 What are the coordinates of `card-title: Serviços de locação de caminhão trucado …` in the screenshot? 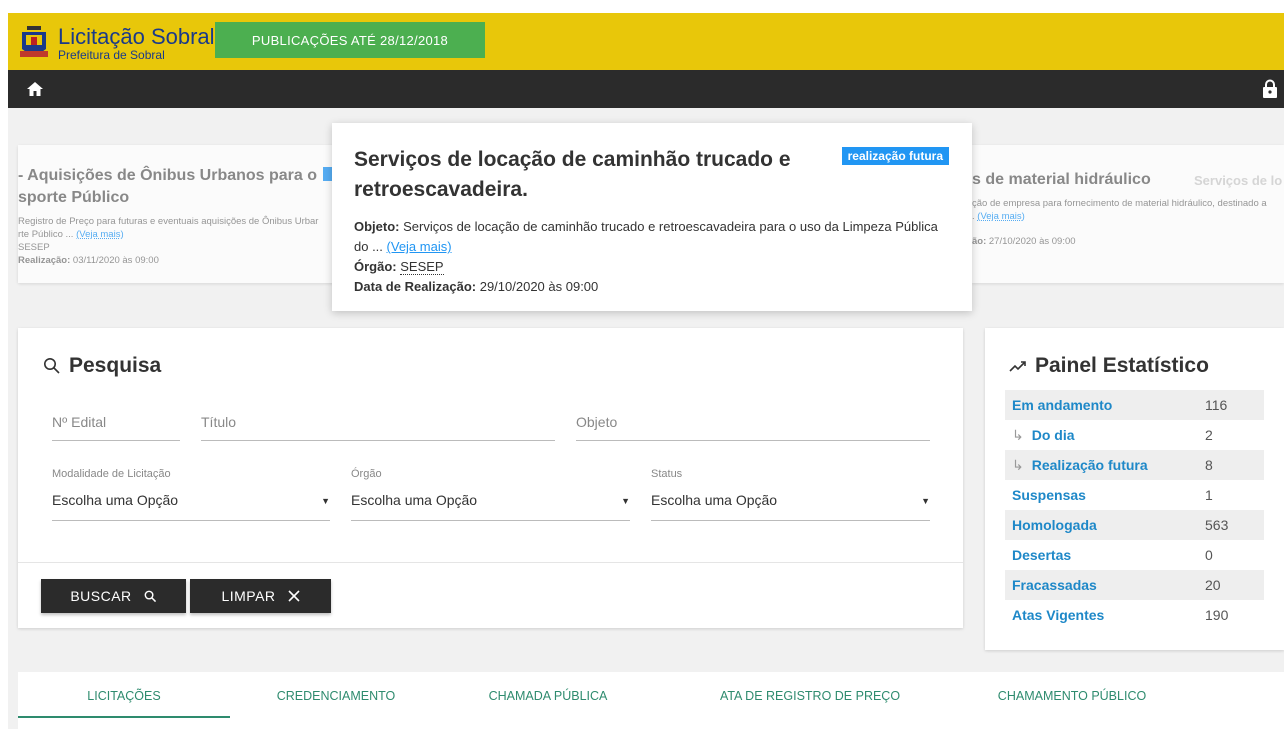 It's located at (572, 174).